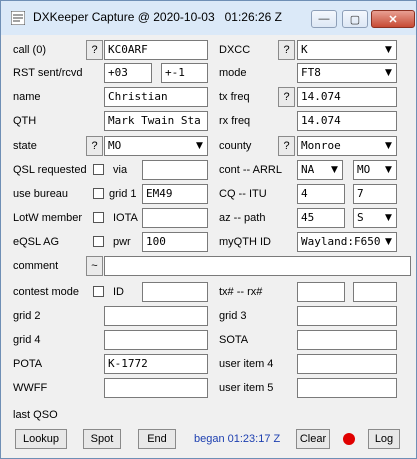  I want to click on comment-expand-button: ~, so click(94, 266).